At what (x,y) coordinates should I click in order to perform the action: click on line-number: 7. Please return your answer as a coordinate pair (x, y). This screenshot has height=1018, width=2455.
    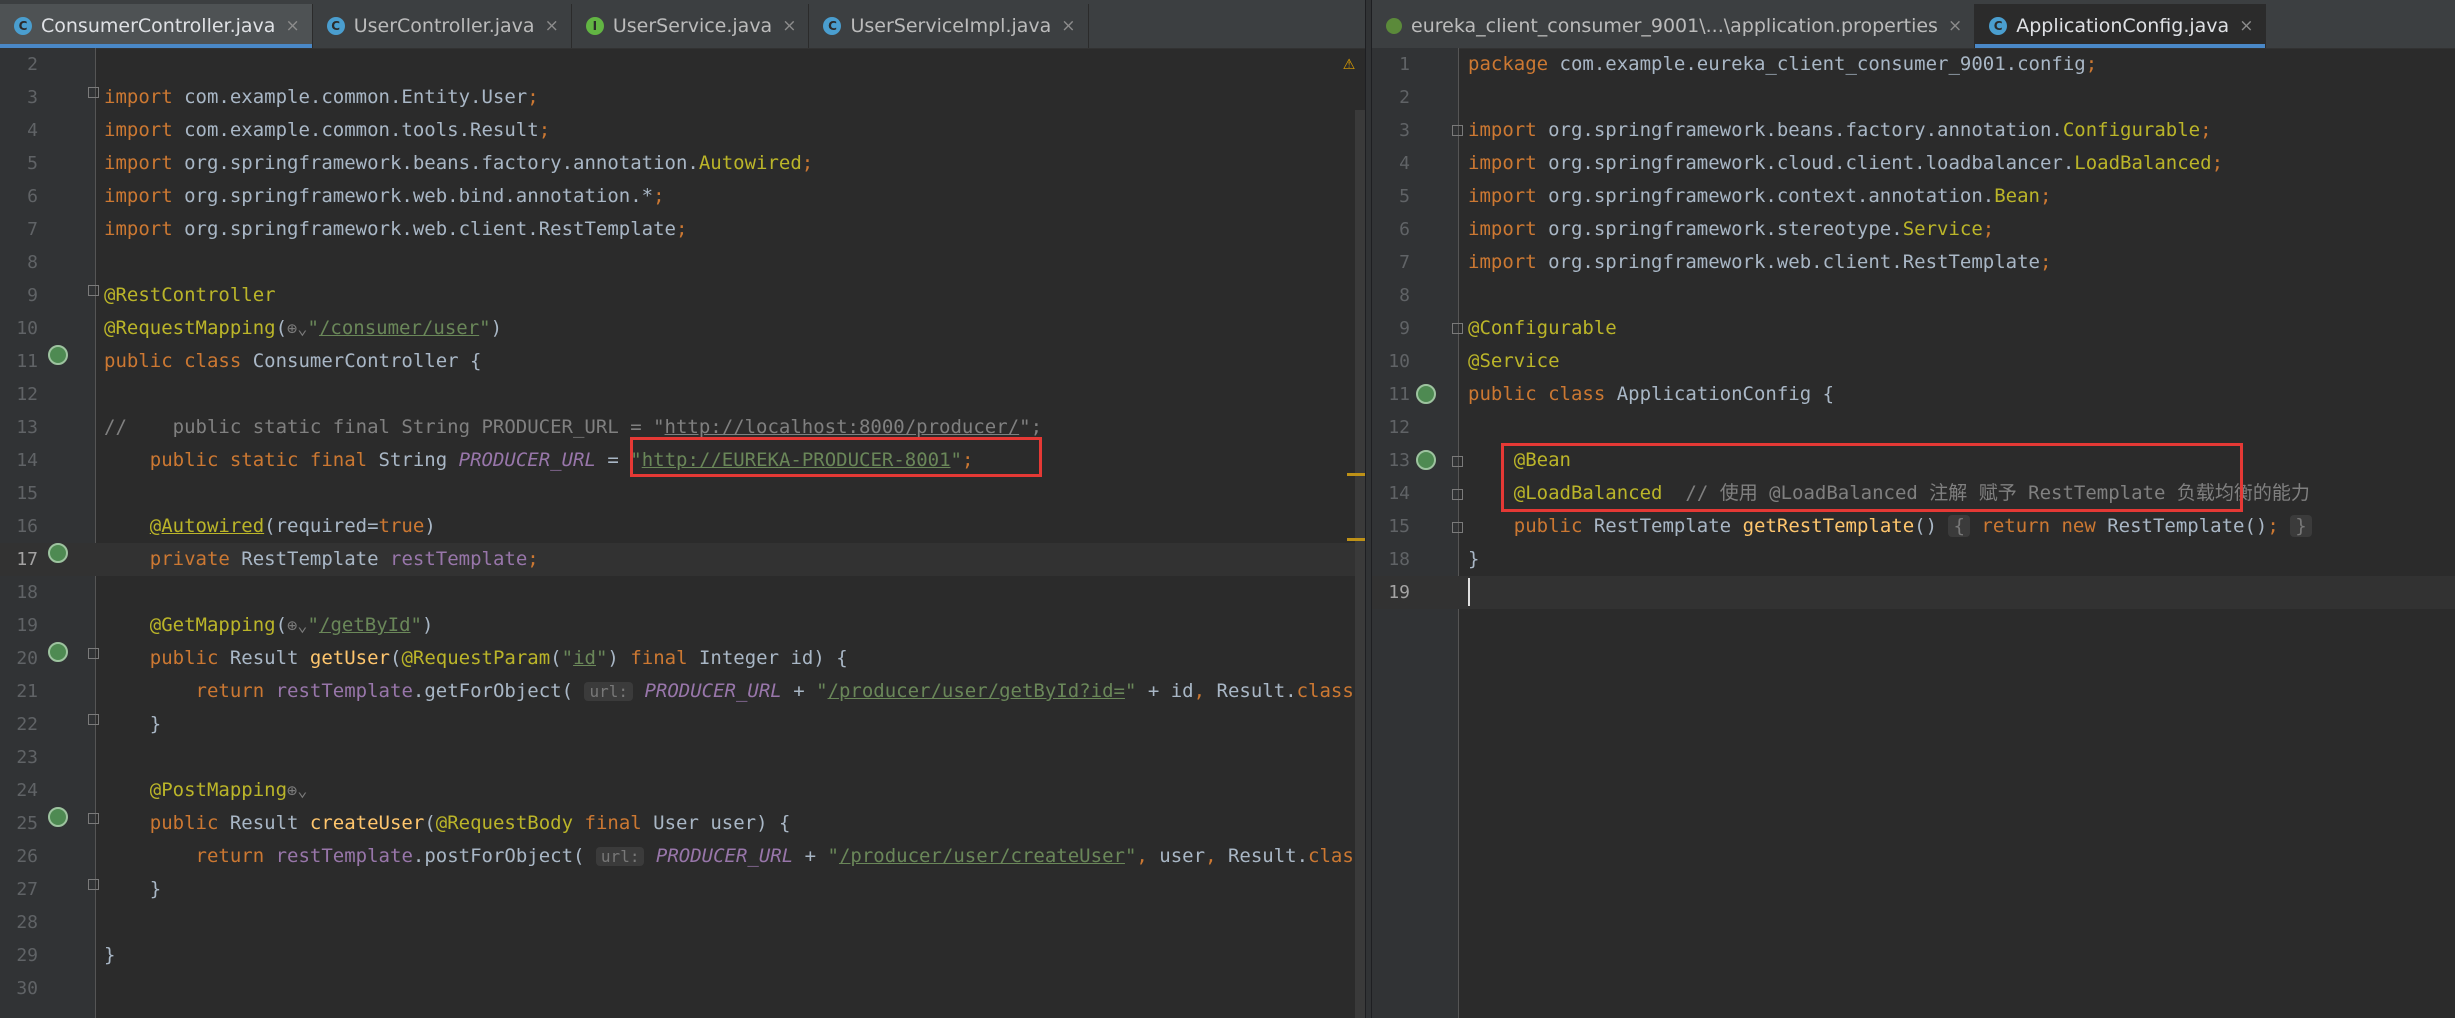
    Looking at the image, I should click on (1404, 262).